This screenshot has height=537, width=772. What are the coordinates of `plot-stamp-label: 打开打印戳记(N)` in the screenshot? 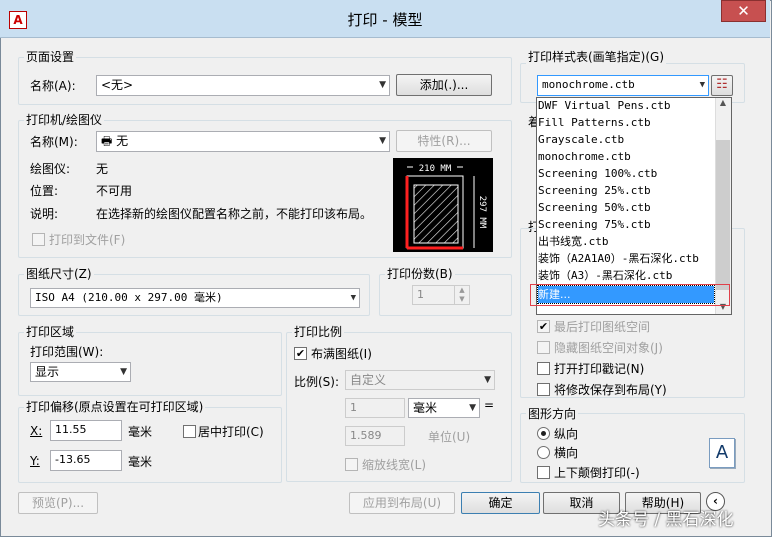 It's located at (599, 369).